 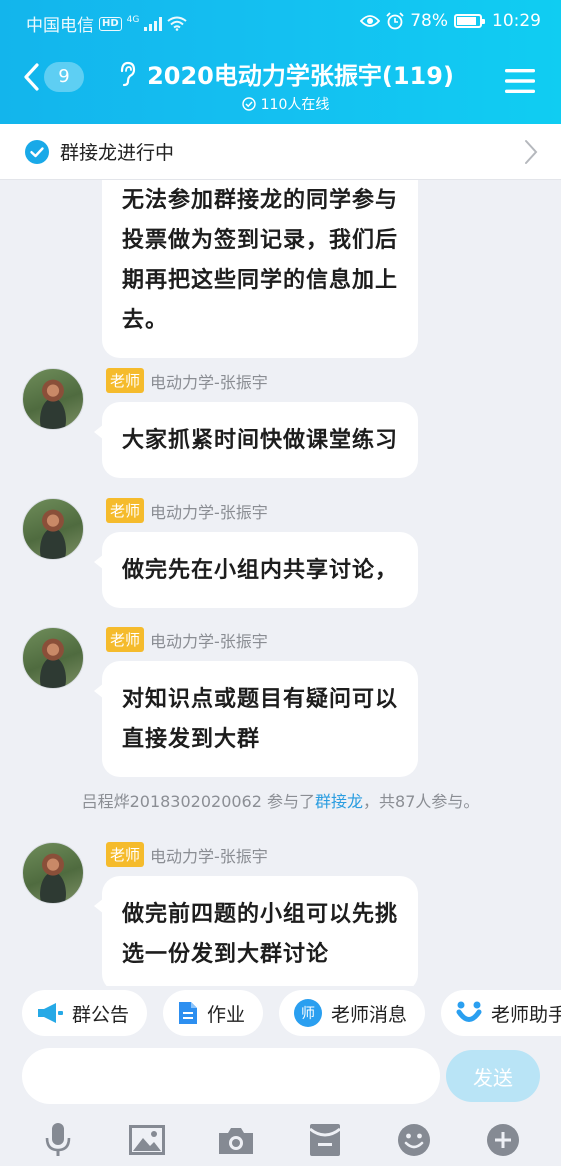 I want to click on message-bubble: 大家抓紧时间快做课堂练习, so click(x=256, y=440).